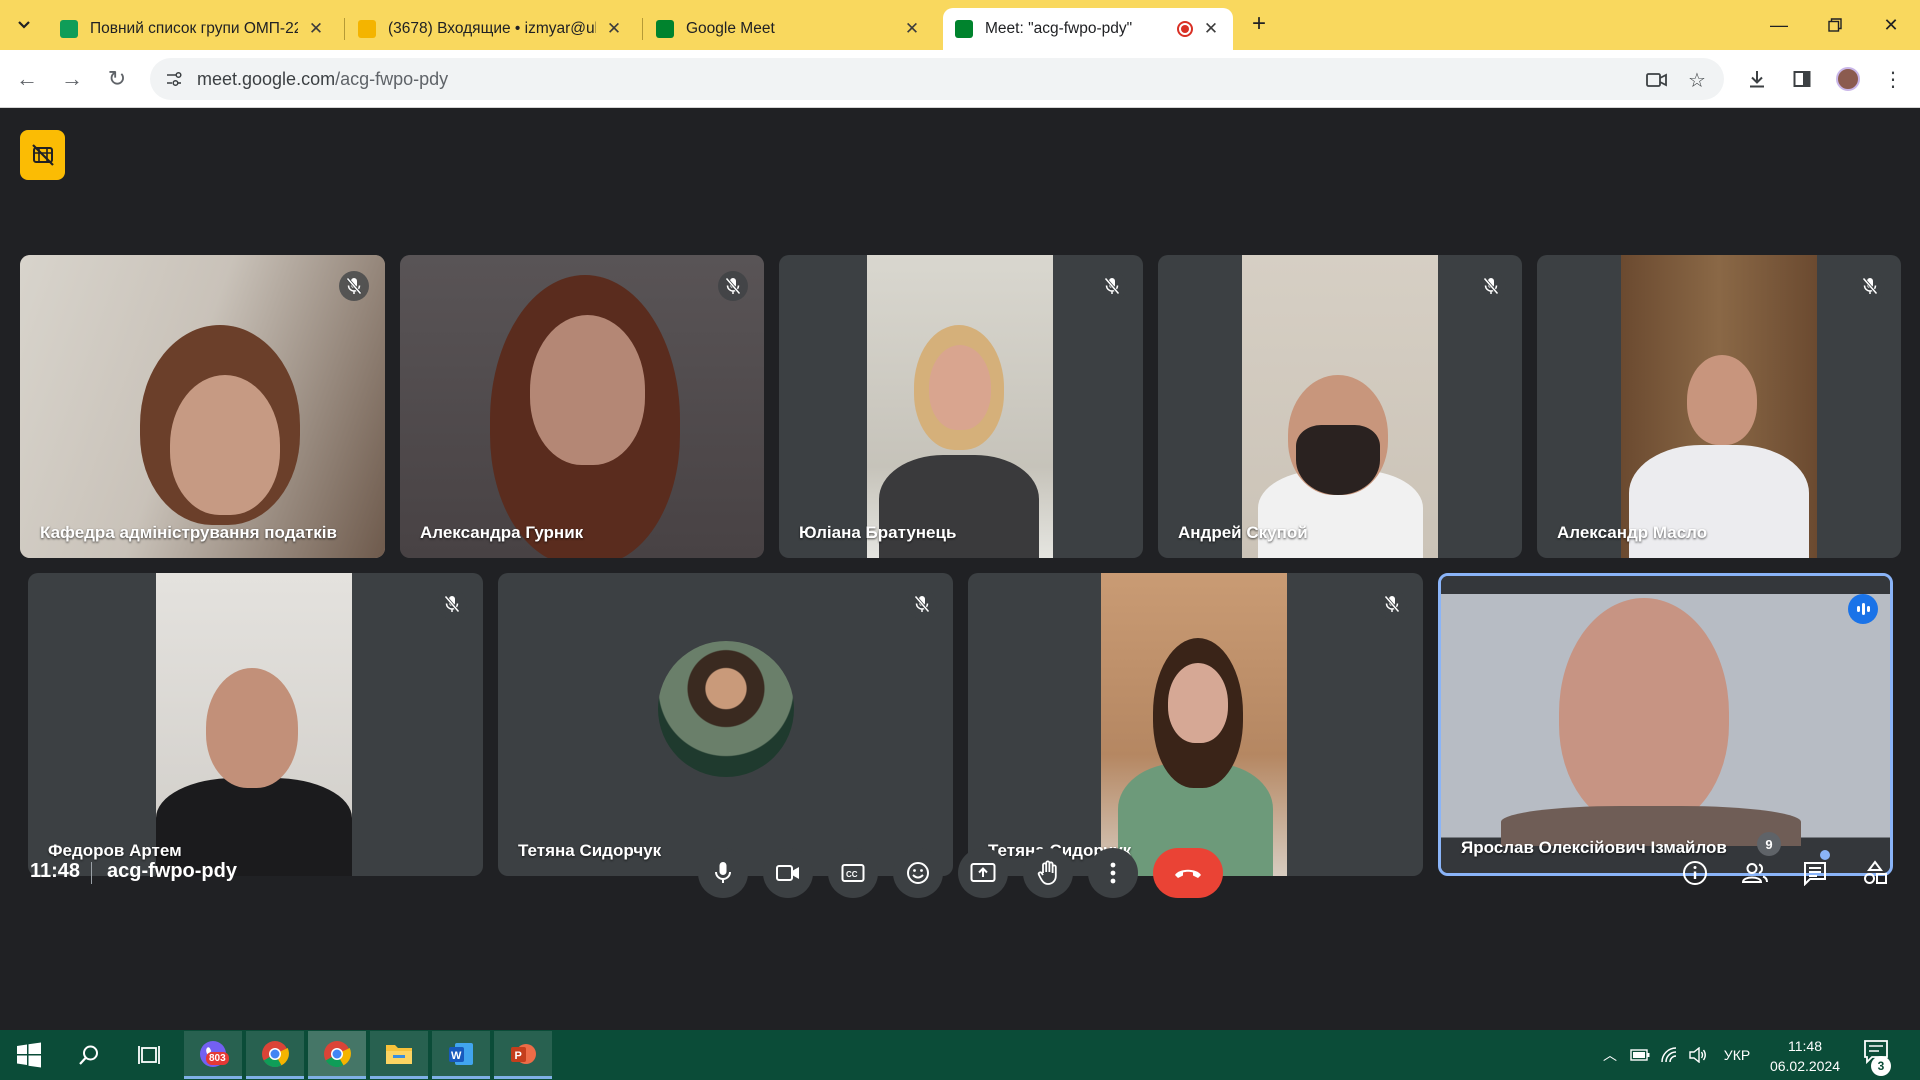  What do you see at coordinates (590, 850) in the screenshot?
I see `participant-name: Тетяна Сидорчук` at bounding box center [590, 850].